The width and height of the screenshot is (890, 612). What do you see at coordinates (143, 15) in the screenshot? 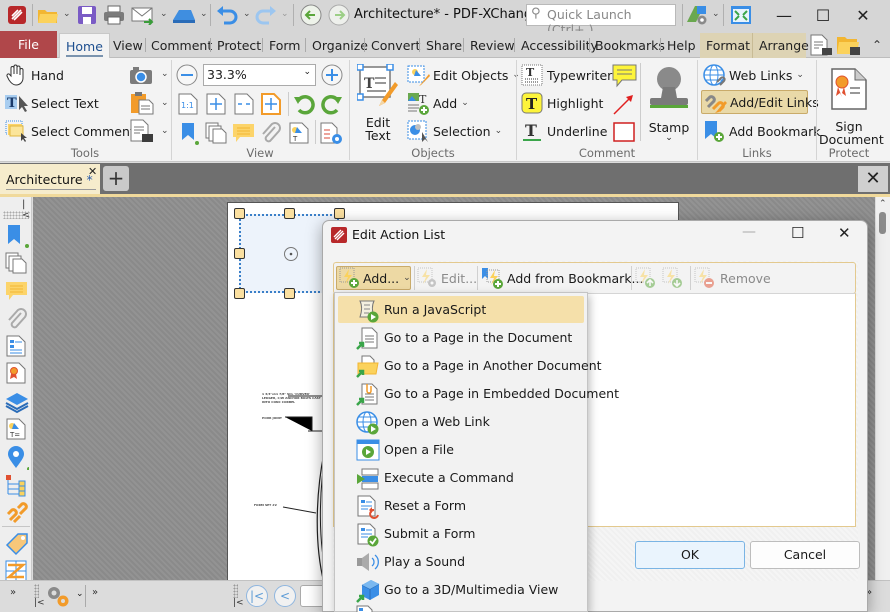
I see `email-icon` at bounding box center [143, 15].